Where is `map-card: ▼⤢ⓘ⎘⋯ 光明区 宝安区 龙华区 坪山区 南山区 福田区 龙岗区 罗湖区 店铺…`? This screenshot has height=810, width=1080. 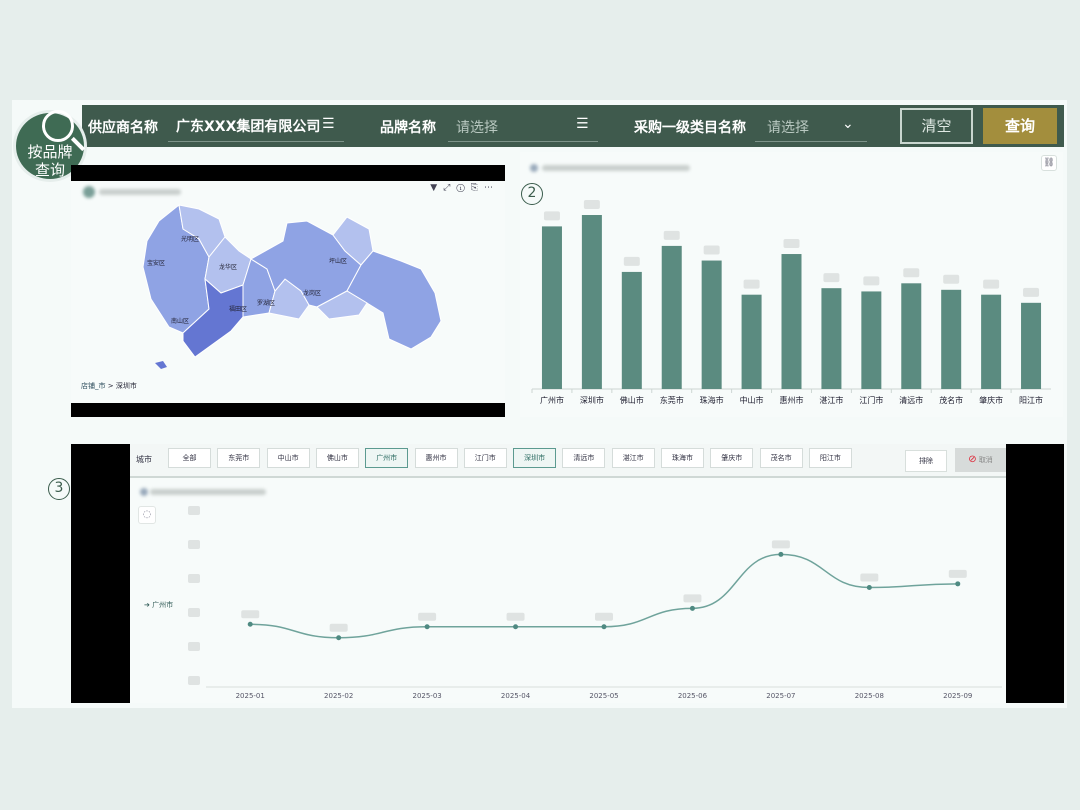
map-card: ▼⤢ⓘ⎘⋯ 光明区 宝安区 龙华区 坪山区 南山区 福田区 龙岗区 罗湖区 店铺… is located at coordinates (288, 291).